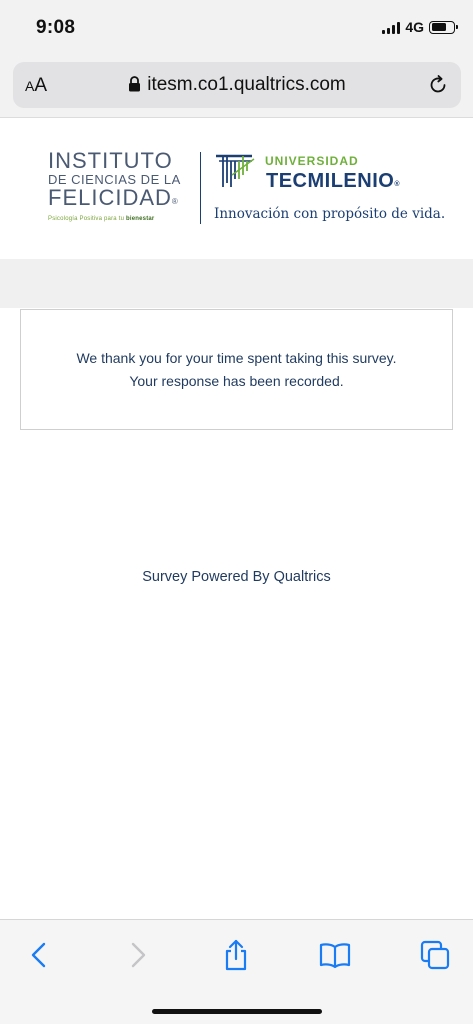 The width and height of the screenshot is (473, 1024). What do you see at coordinates (236, 283) in the screenshot?
I see `header-separator-band` at bounding box center [236, 283].